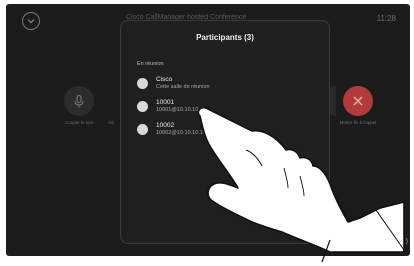  I want to click on section-label: En réunion, so click(150, 64).